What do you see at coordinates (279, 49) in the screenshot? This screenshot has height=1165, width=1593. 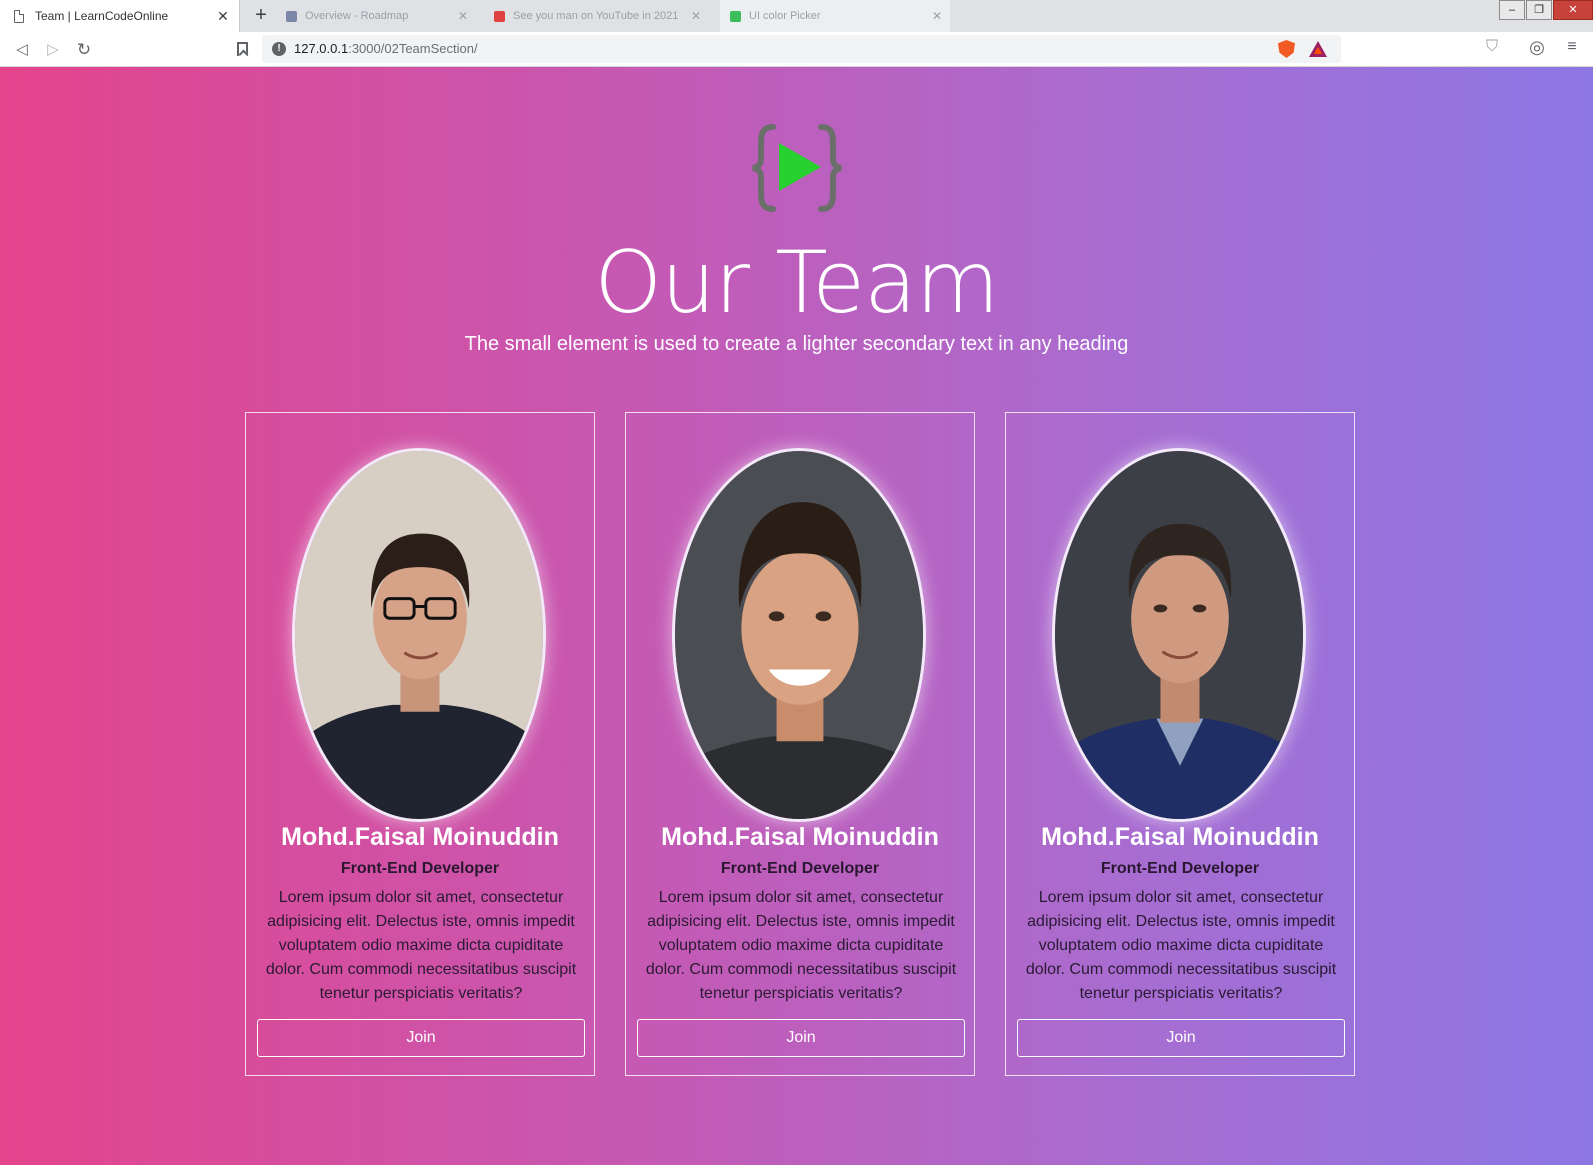 I see `info-icon: !` at bounding box center [279, 49].